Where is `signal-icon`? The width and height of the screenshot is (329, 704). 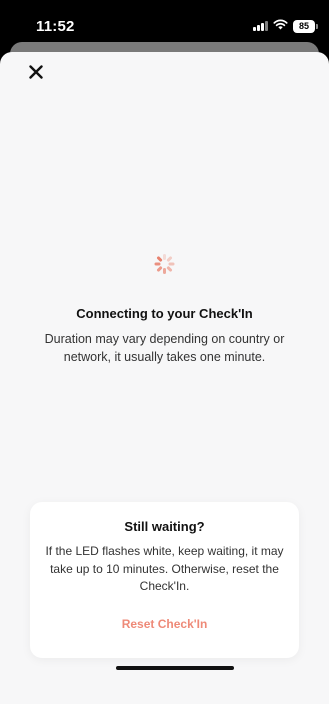 signal-icon is located at coordinates (260, 26).